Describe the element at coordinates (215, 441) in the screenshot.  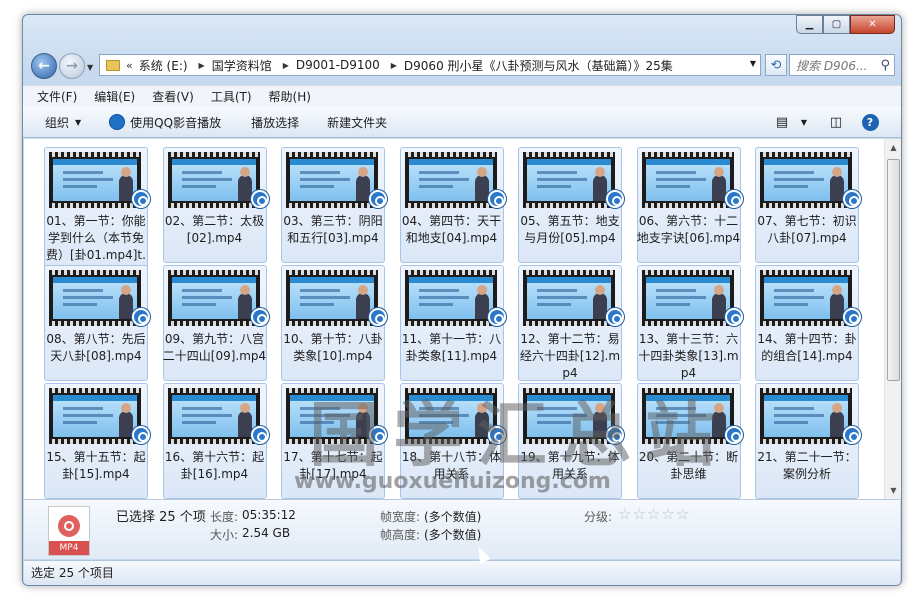
I see `file-item: 16、第十六节：起卦[16].mp4` at that location.